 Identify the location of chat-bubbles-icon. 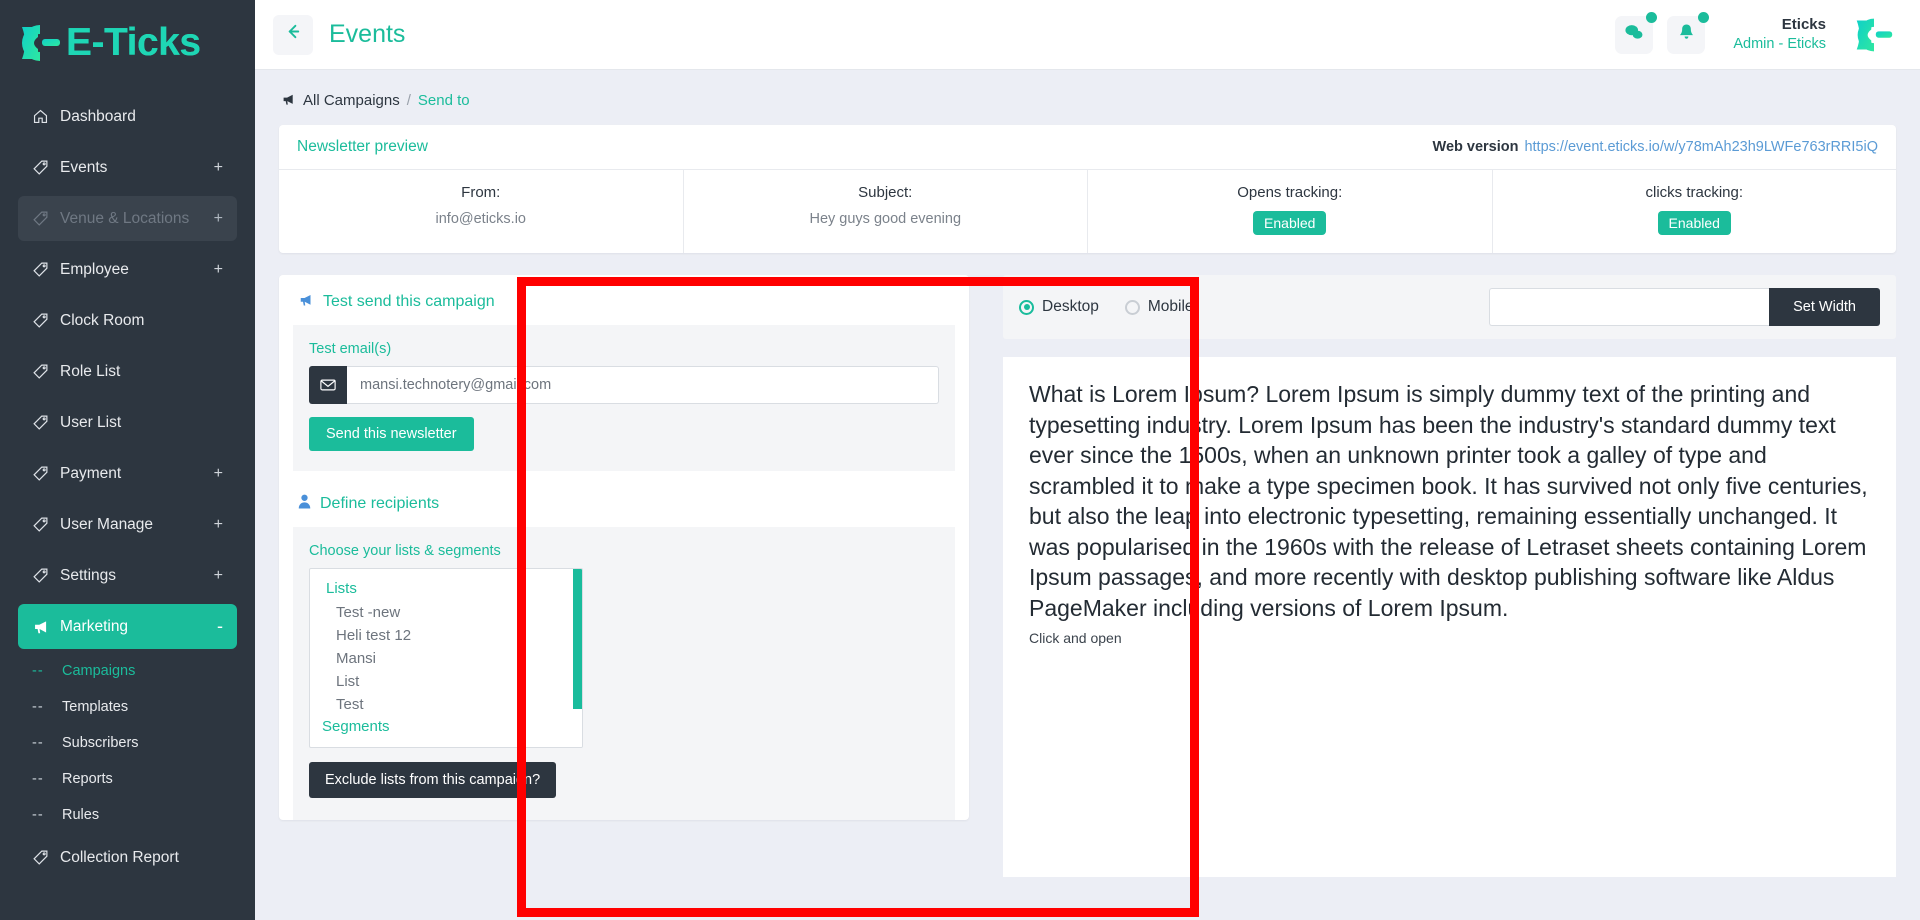
(1634, 34).